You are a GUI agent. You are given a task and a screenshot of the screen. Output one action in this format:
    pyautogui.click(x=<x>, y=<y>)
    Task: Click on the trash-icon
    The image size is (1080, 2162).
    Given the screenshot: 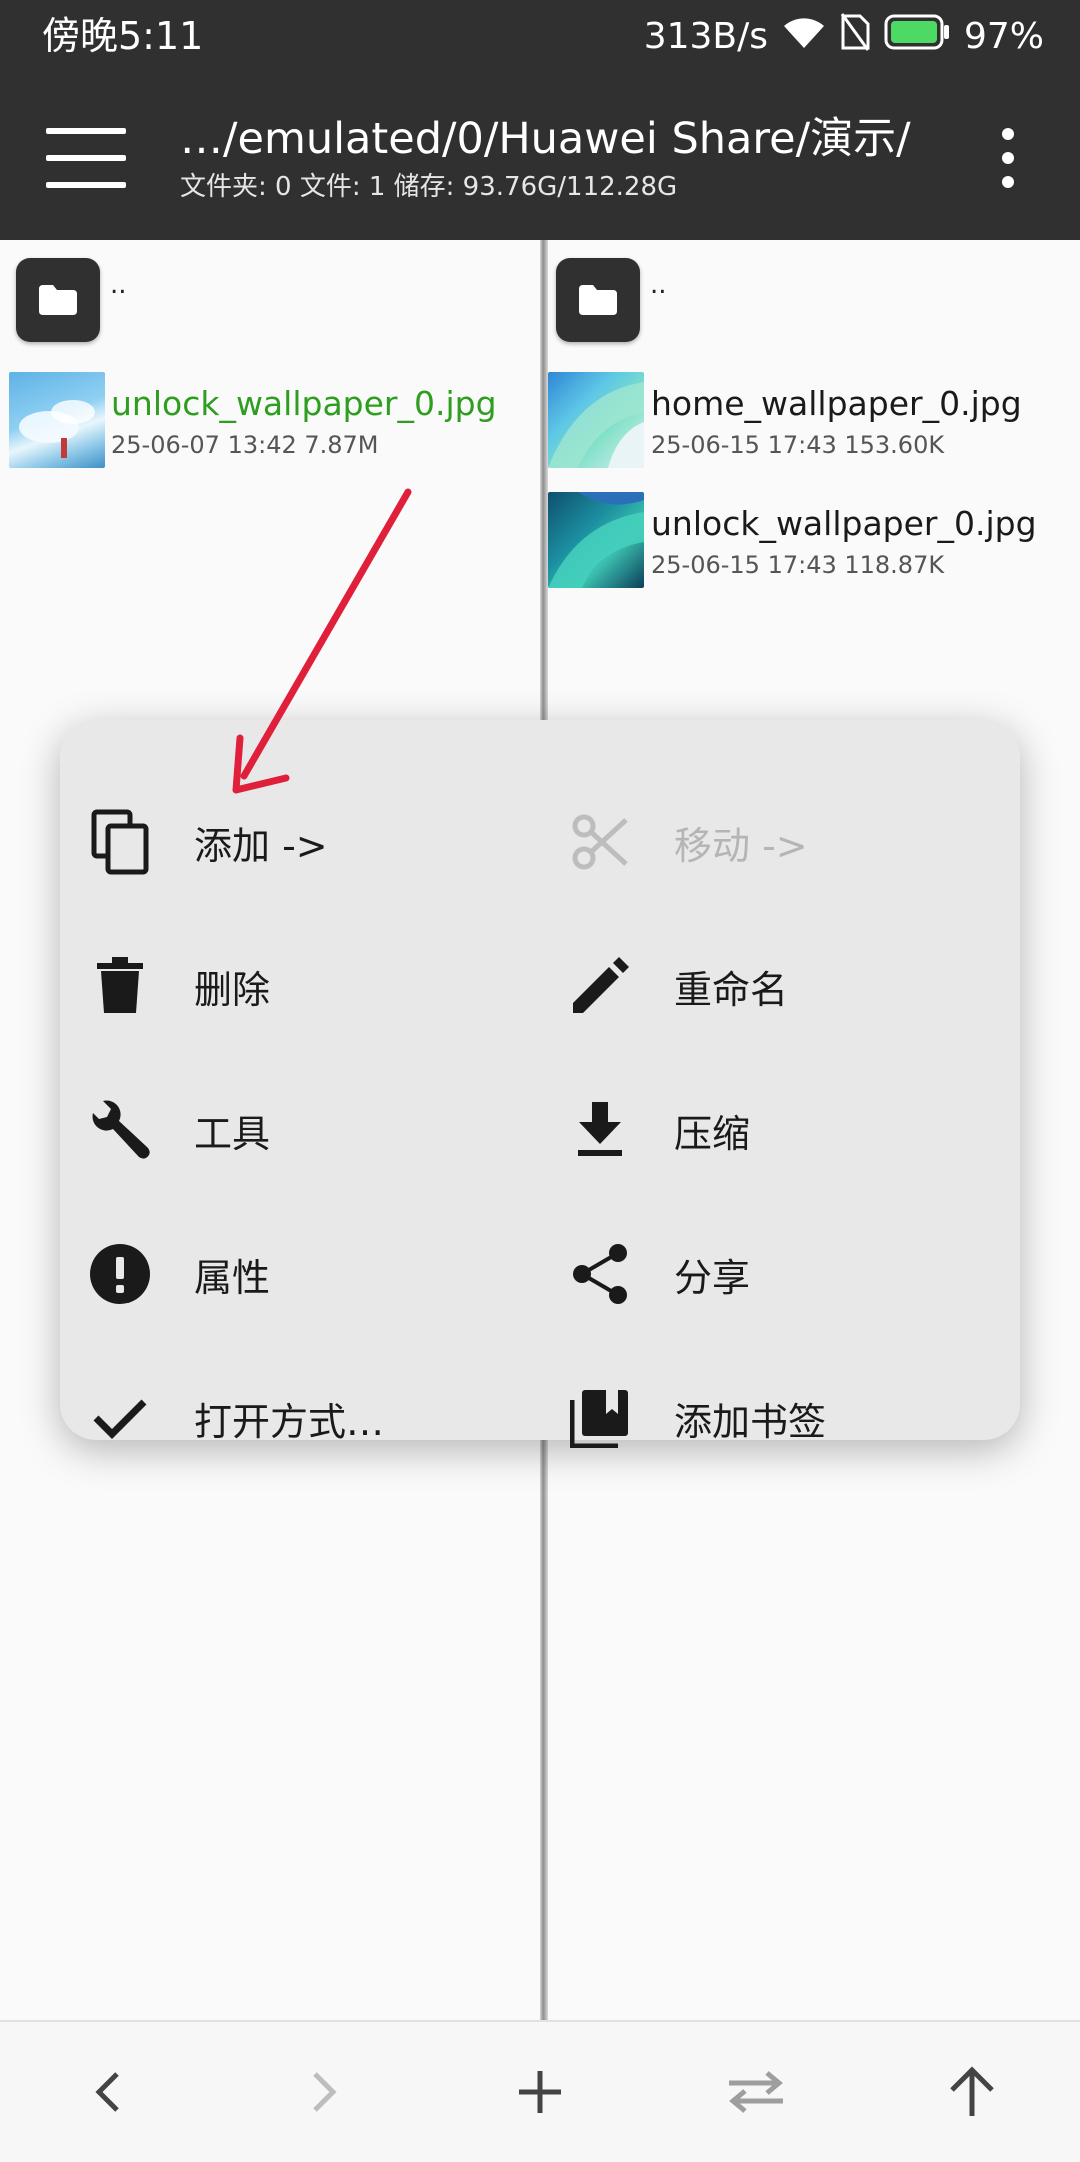 What is the action you would take?
    pyautogui.click(x=120, y=986)
    